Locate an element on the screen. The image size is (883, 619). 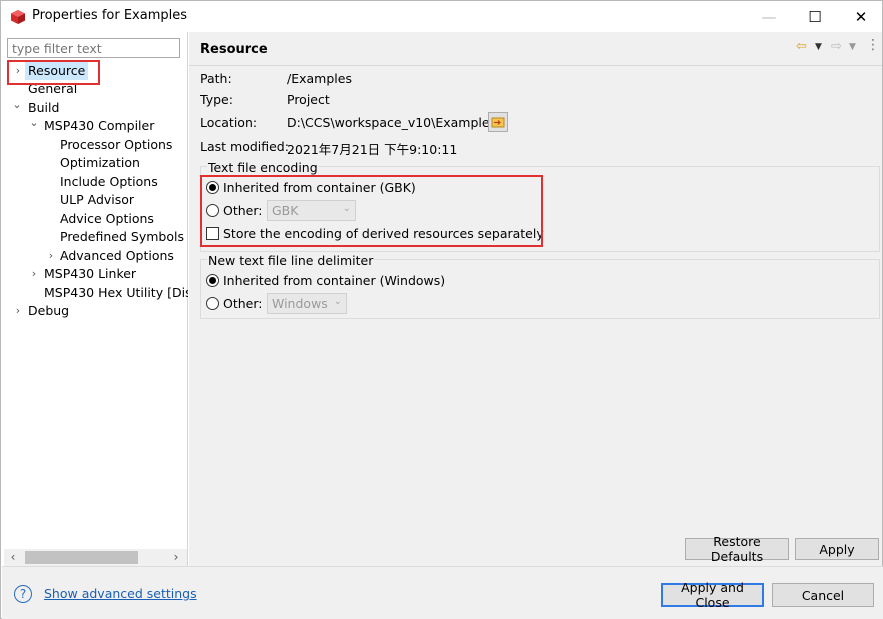
path-label: Path: is located at coordinates (216, 78).